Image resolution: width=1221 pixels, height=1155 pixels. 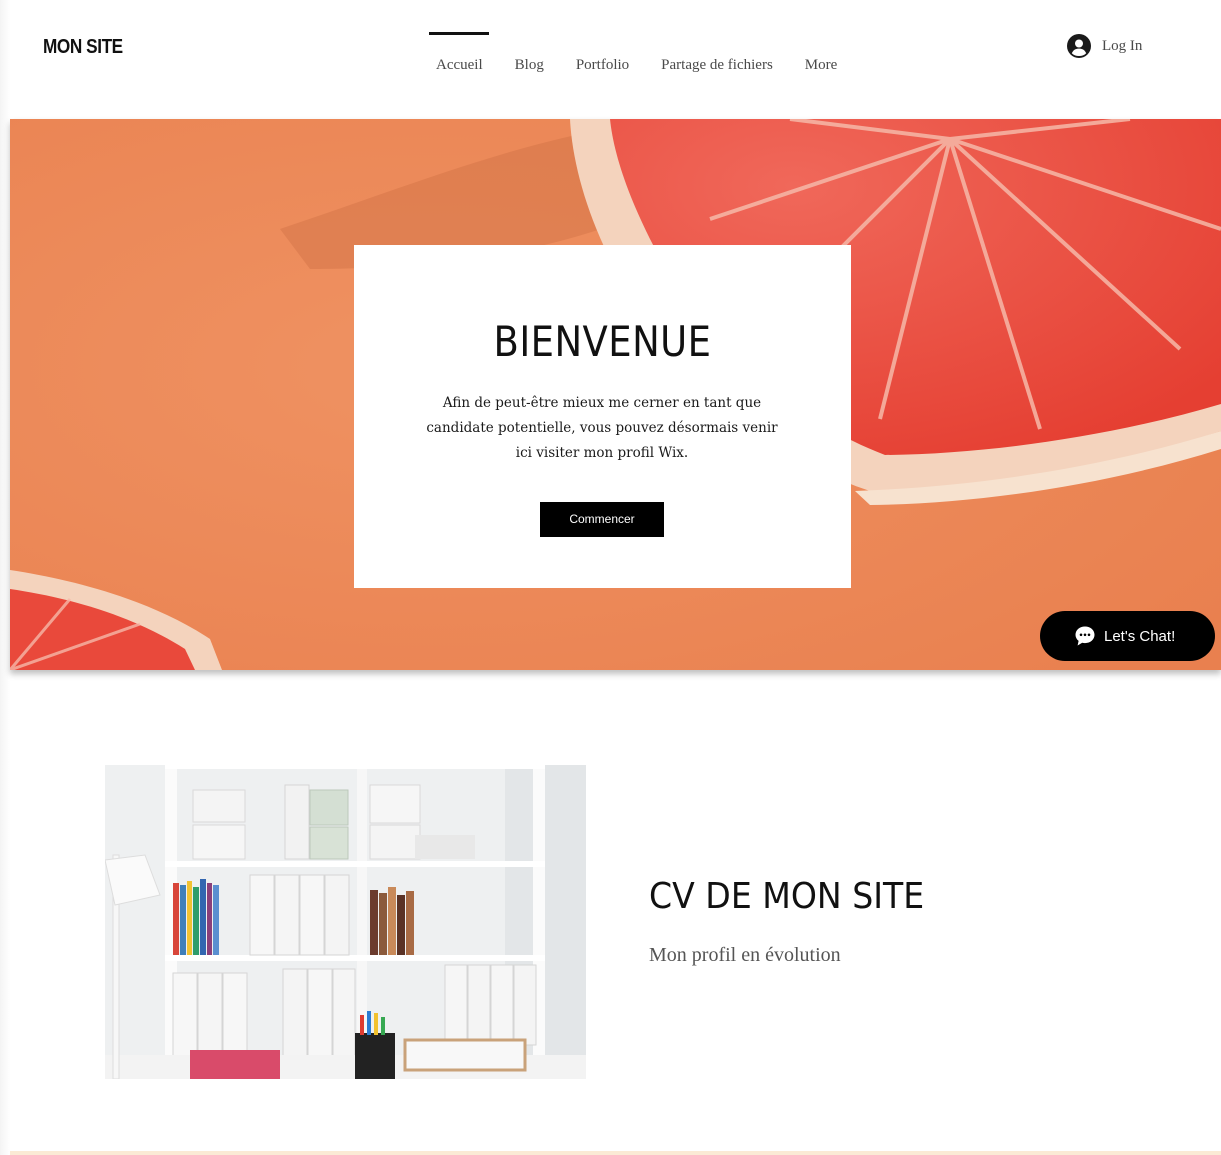 What do you see at coordinates (464, 57) in the screenshot?
I see `nav-item-accueil: Accueil` at bounding box center [464, 57].